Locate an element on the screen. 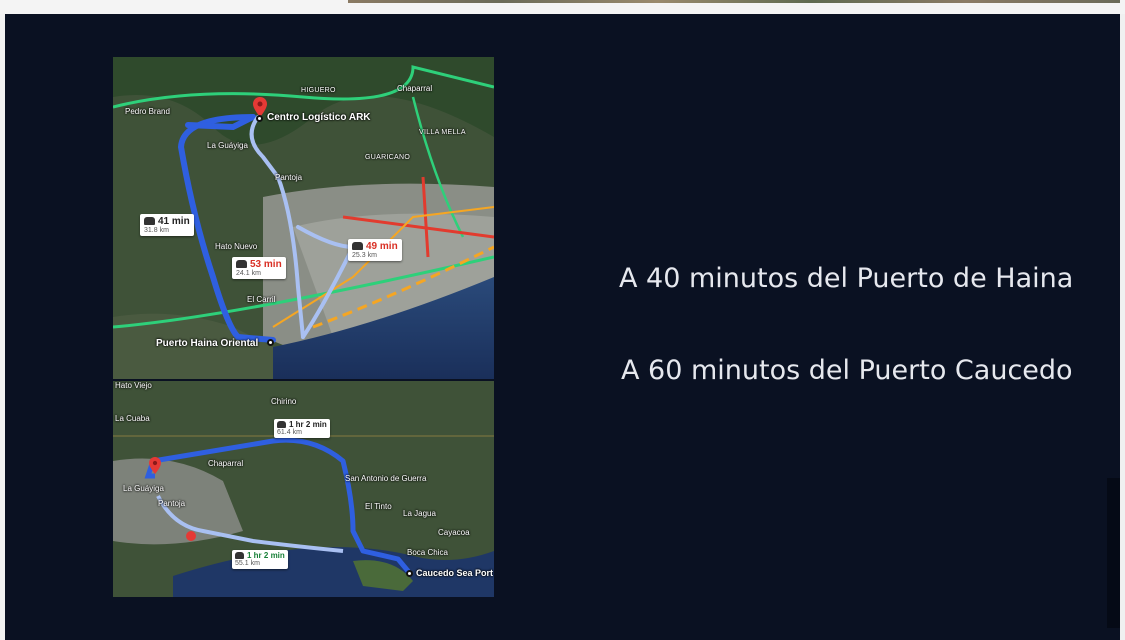 Image resolution: width=1125 pixels, height=640 pixels. place-chirino: Chirino is located at coordinates (284, 401).